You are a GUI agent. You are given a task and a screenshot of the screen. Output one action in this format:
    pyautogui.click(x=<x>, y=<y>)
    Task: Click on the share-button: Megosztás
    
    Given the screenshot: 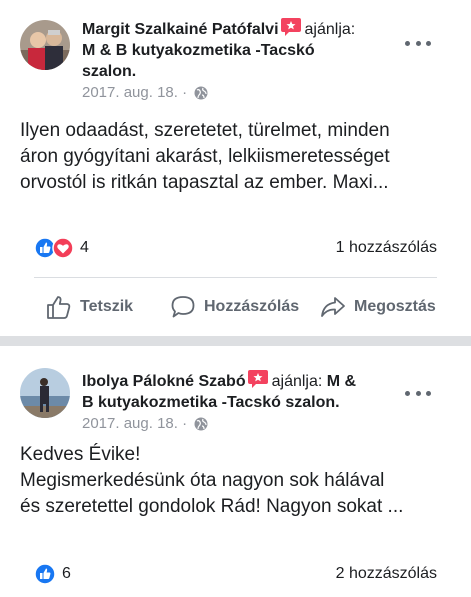 What is the action you would take?
    pyautogui.click(x=378, y=307)
    